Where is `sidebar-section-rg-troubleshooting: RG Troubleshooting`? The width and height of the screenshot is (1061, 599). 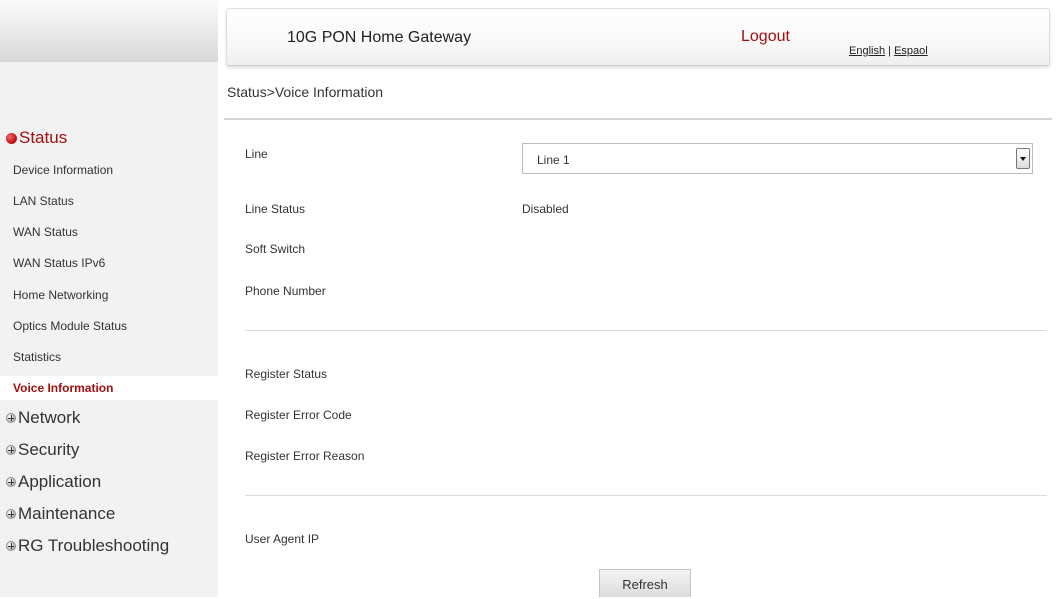 sidebar-section-rg-troubleshooting: RG Troubleshooting is located at coordinates (87, 546).